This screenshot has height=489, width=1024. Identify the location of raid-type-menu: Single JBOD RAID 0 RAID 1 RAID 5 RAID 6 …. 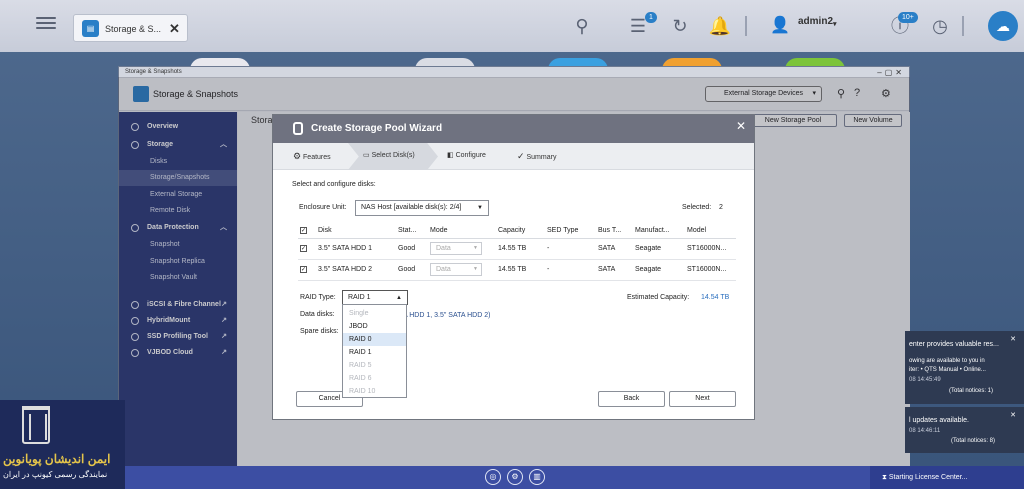
(374, 351).